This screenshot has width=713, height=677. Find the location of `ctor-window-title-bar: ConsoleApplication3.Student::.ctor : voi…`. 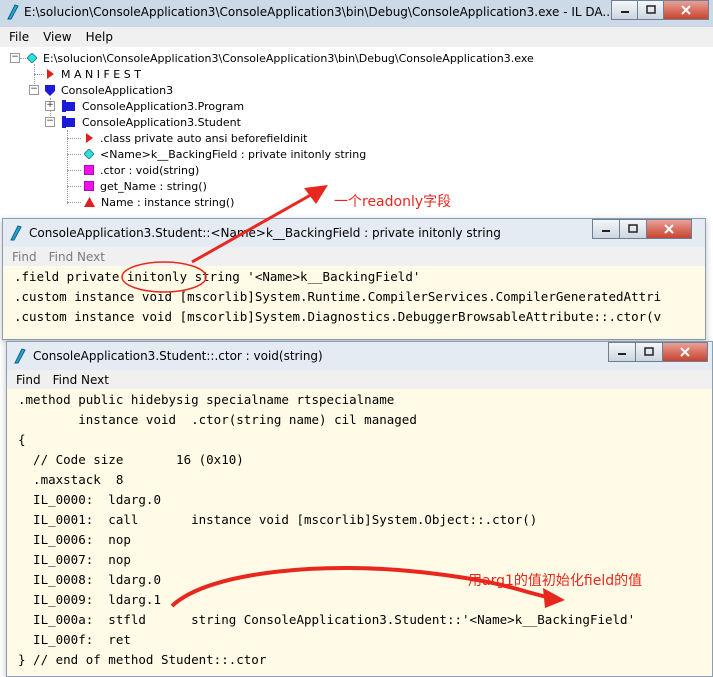

ctor-window-title-bar: ConsoleApplication3.Student::.ctor : voi… is located at coordinates (359, 356).